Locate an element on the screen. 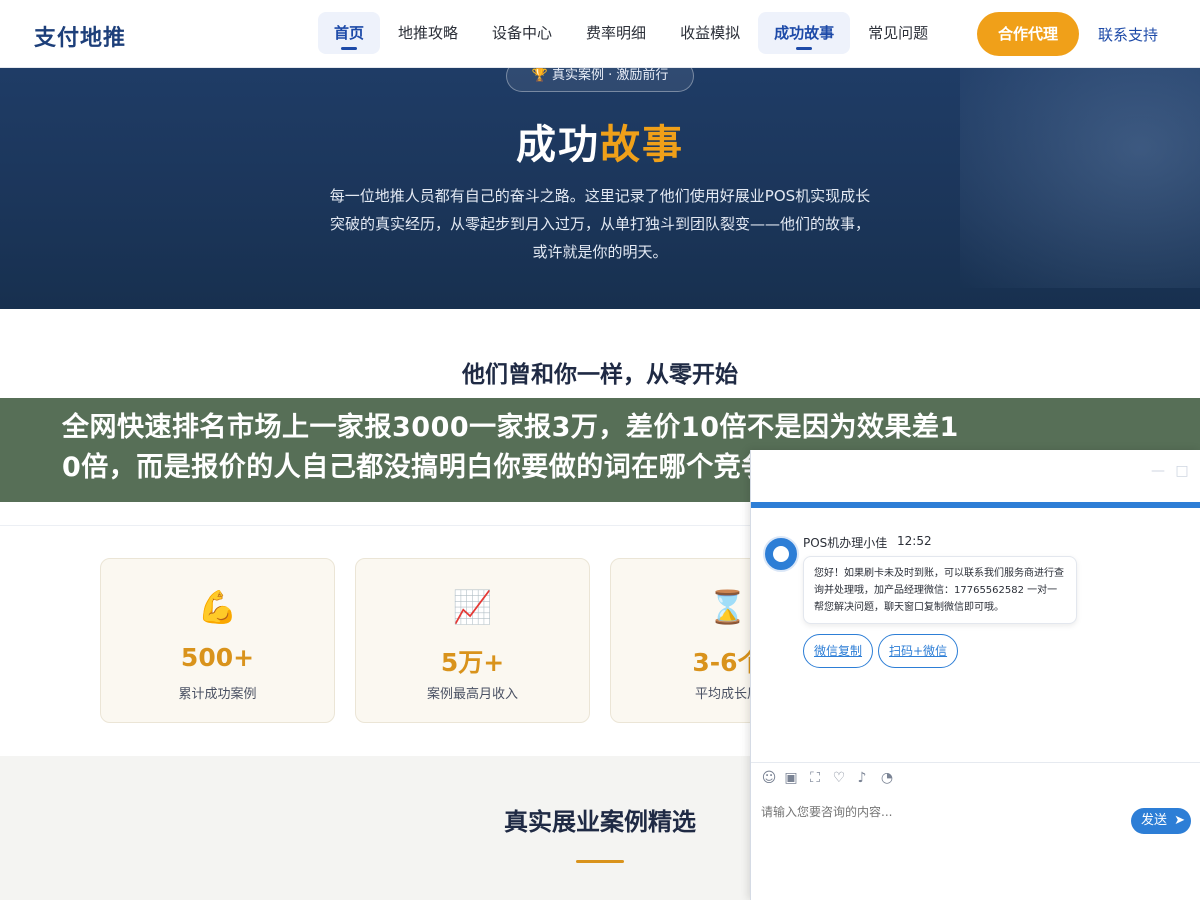 The width and height of the screenshot is (1200, 900). hero-title: 成功故事 is located at coordinates (600, 141).